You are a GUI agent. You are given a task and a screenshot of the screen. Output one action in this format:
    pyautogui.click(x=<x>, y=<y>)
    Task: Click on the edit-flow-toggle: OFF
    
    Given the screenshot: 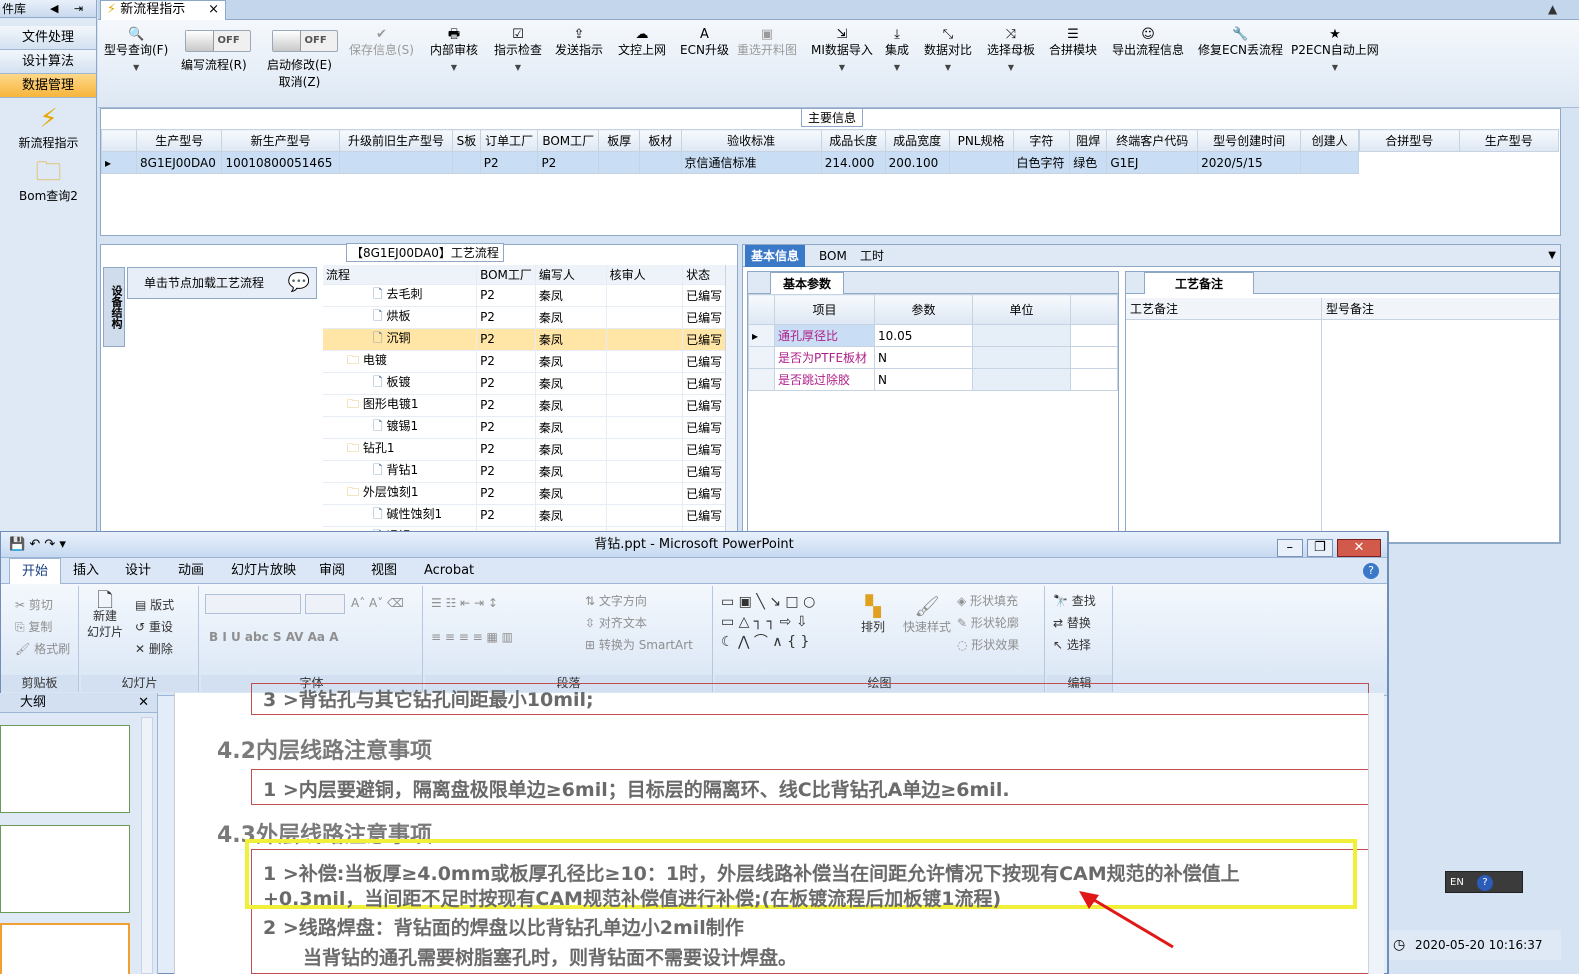 What is the action you would take?
    pyautogui.click(x=218, y=41)
    